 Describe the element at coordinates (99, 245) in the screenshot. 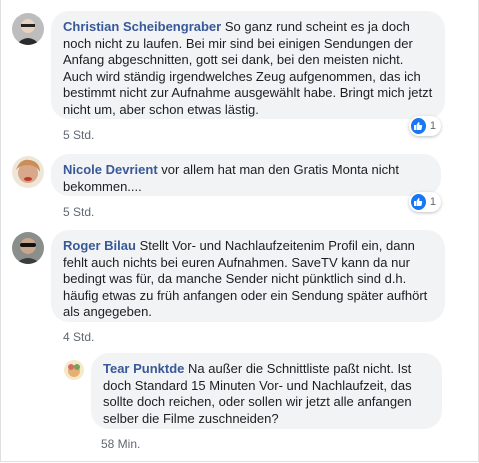

I see `comment-author: Roger Bilau` at that location.